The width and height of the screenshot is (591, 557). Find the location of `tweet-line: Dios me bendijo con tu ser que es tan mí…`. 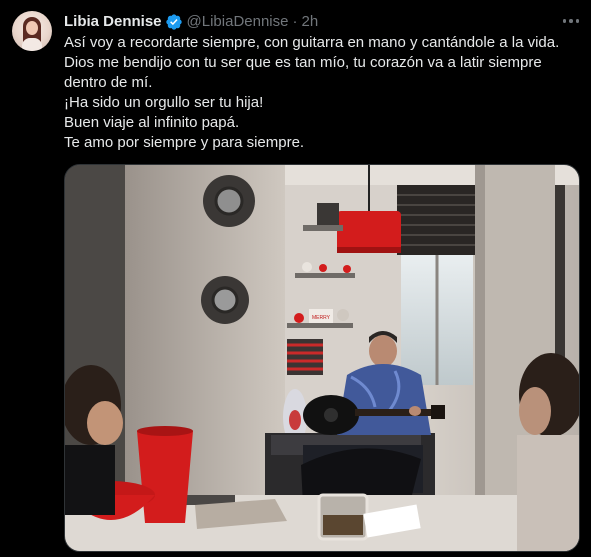

tweet-line: Dios me bendijo con tu ser que es tan mí… is located at coordinates (303, 62).